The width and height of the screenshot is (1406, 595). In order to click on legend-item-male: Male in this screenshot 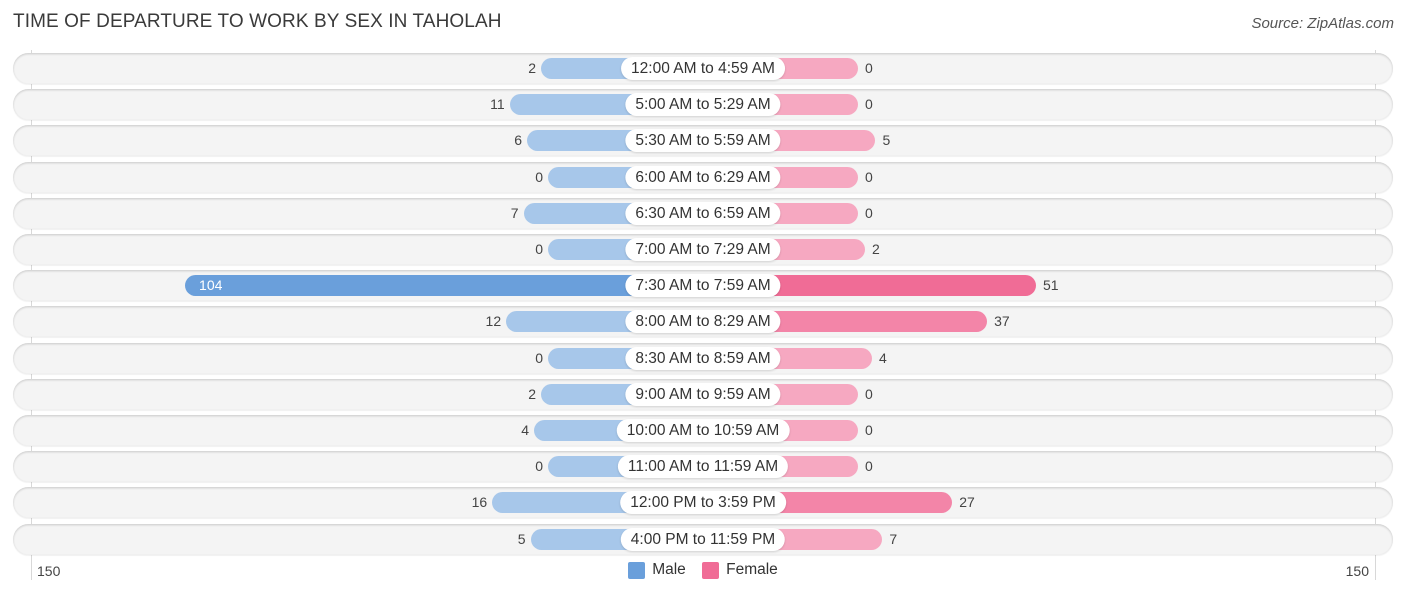, I will do `click(657, 570)`.